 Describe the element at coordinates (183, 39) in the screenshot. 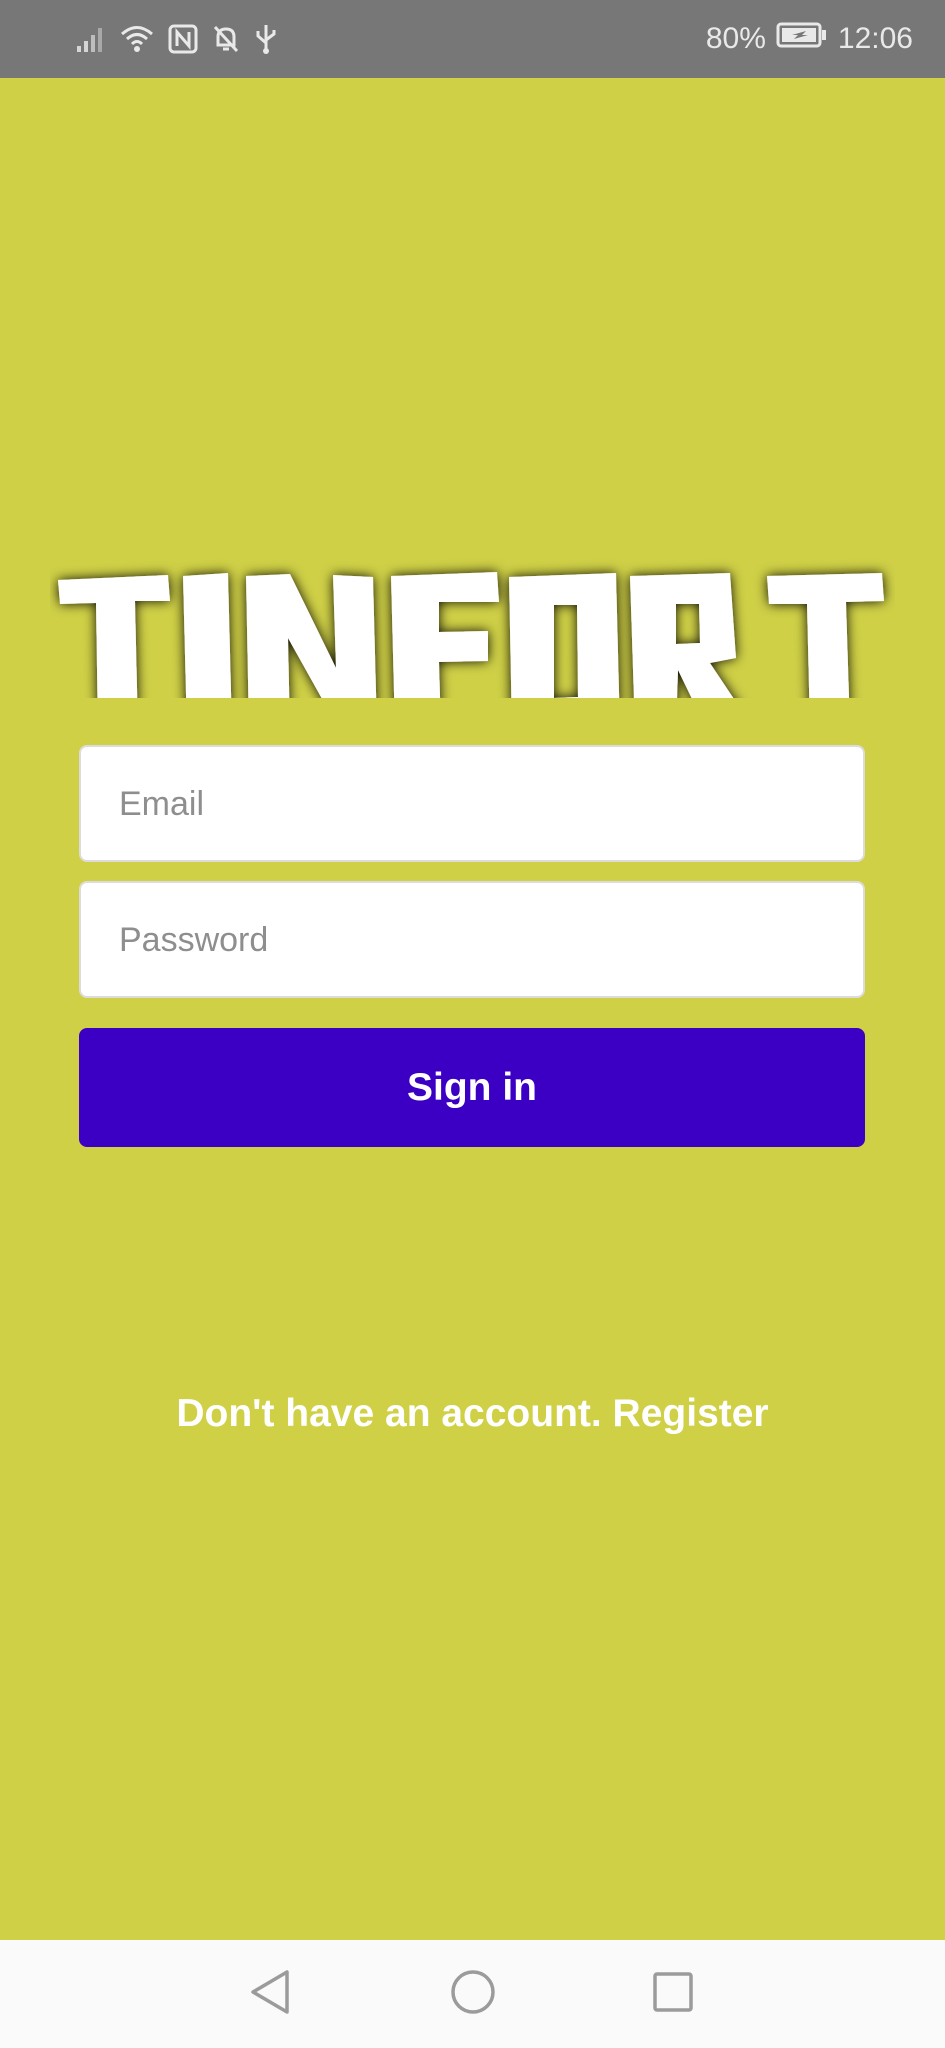

I see `nfc-icon` at that location.